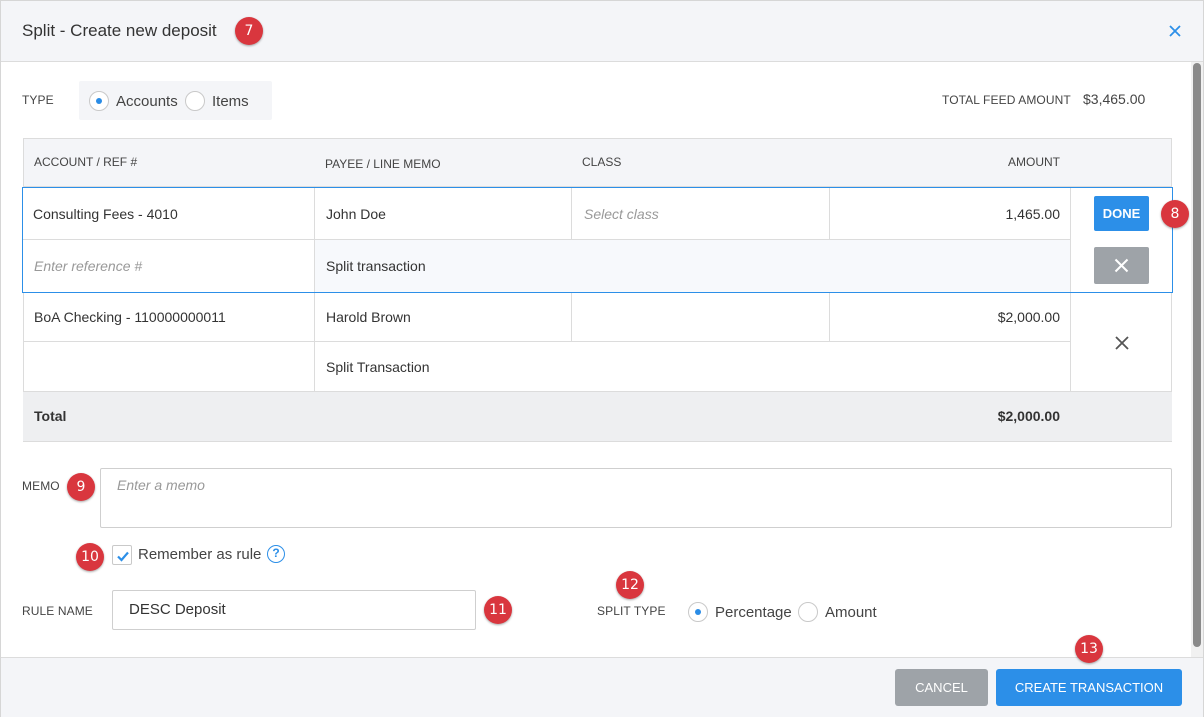 The height and width of the screenshot is (717, 1204). What do you see at coordinates (383, 164) in the screenshot?
I see `header-payee: PAYEE / LINE MEMO` at bounding box center [383, 164].